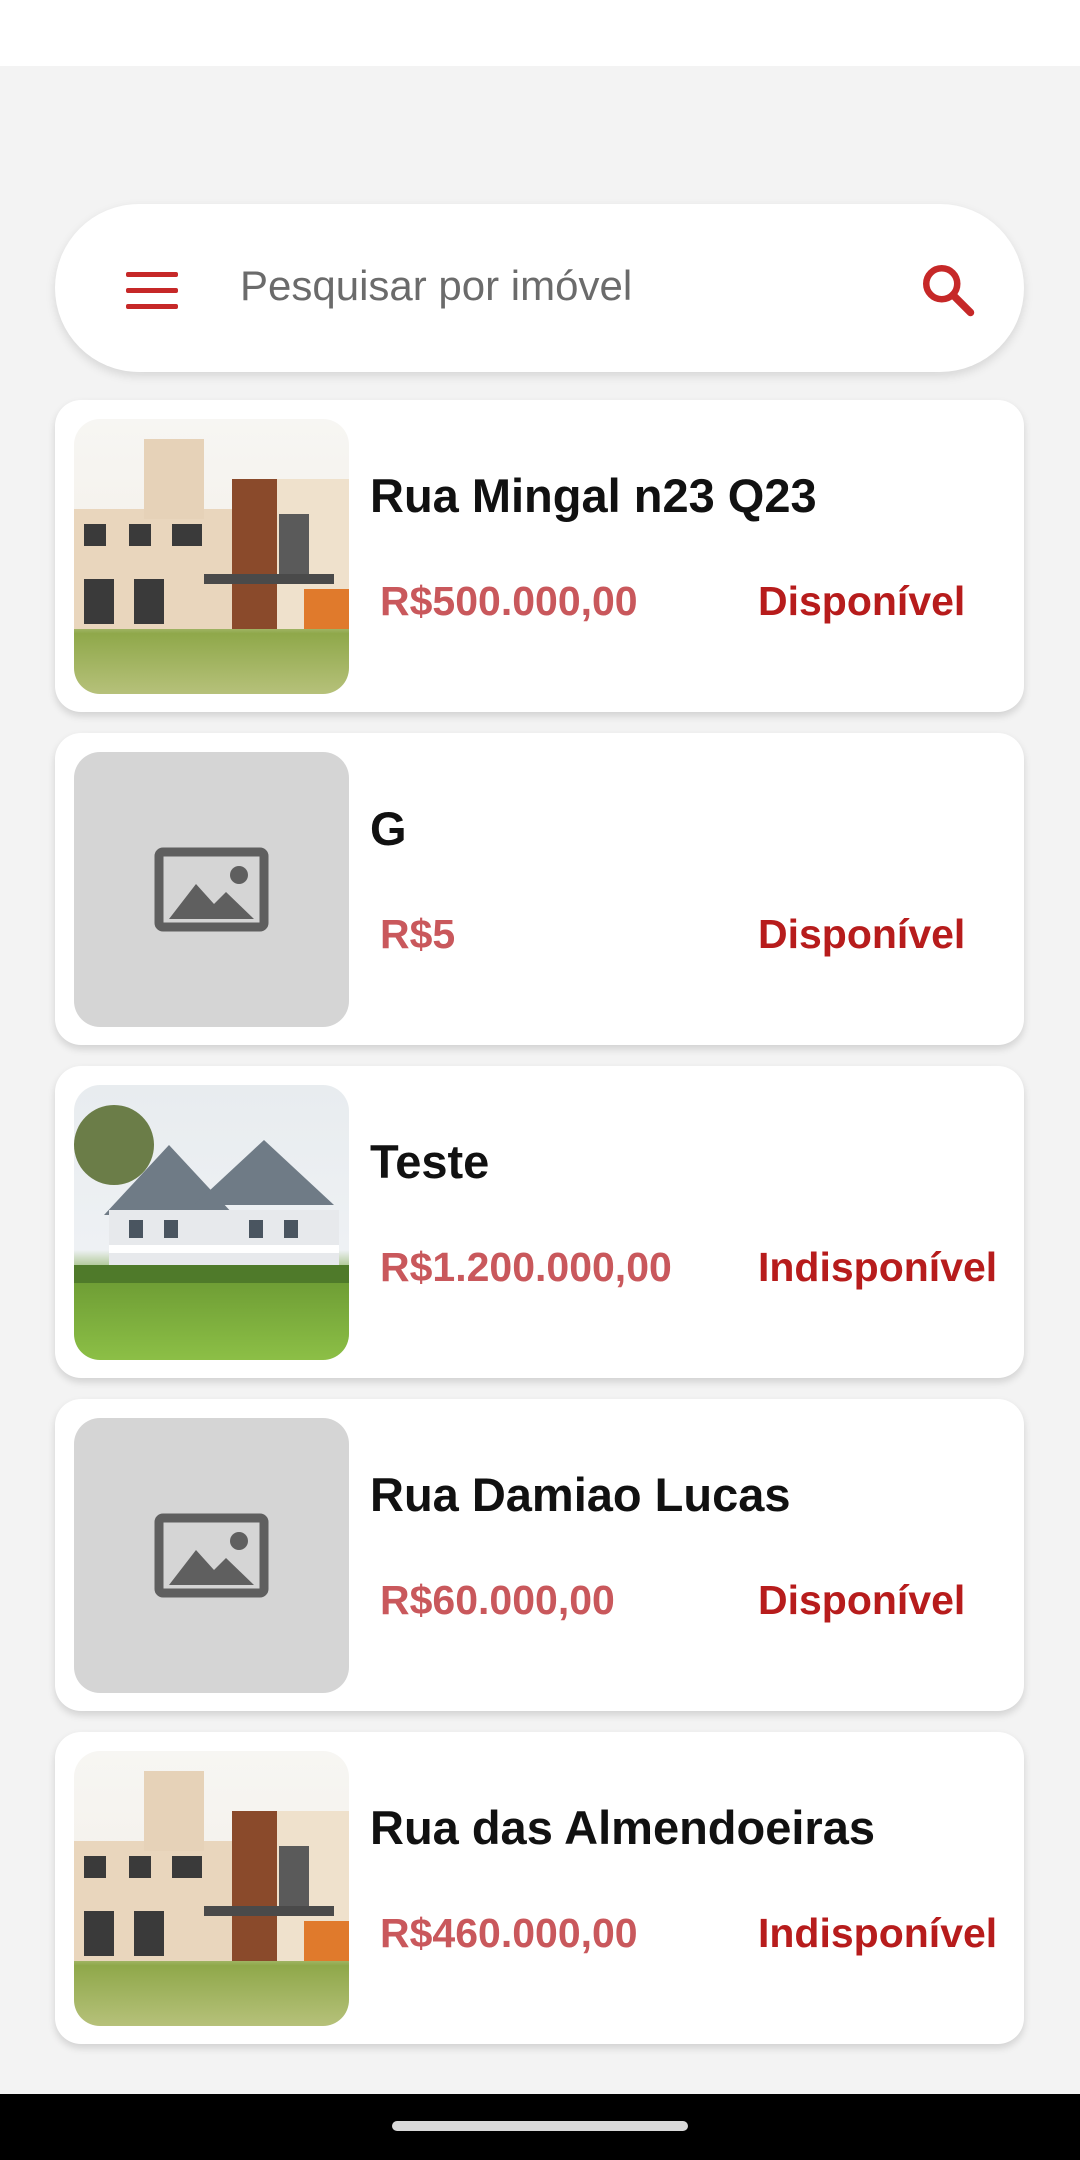 The image size is (1080, 2160). Describe the element at coordinates (154, 292) in the screenshot. I see `menu-icon` at that location.